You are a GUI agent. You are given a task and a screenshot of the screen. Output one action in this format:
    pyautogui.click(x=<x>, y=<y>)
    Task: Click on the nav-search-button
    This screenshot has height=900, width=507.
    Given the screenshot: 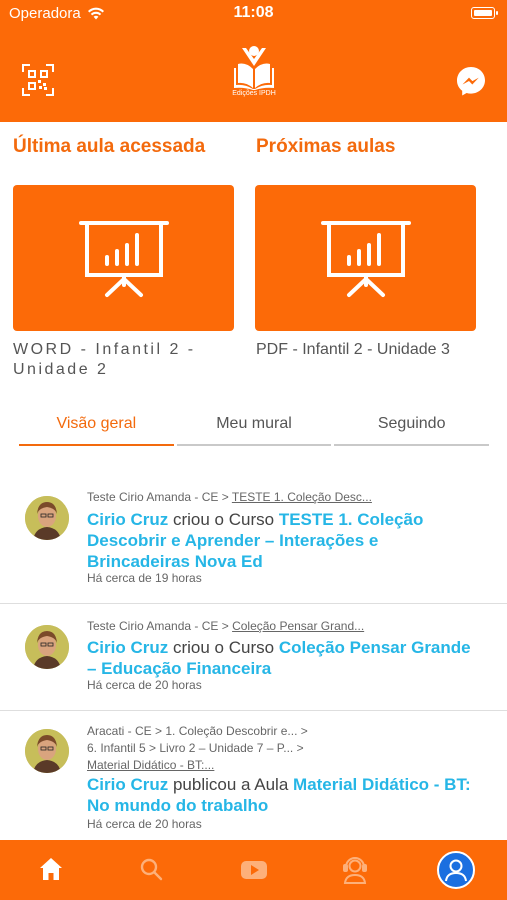 What is the action you would take?
    pyautogui.click(x=152, y=870)
    